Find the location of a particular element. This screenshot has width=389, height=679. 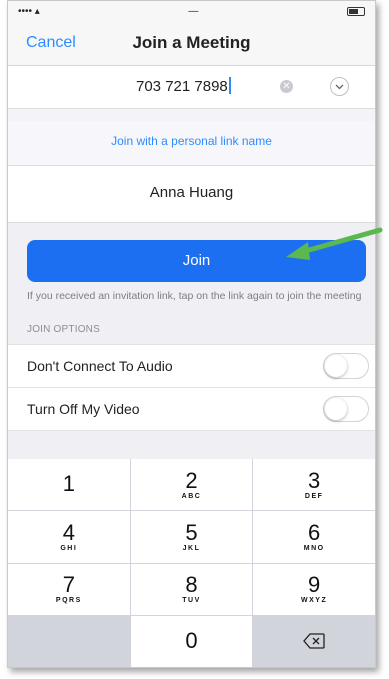

option-dont-connect-audio: Don't Connect To Audio is located at coordinates (191, 366).